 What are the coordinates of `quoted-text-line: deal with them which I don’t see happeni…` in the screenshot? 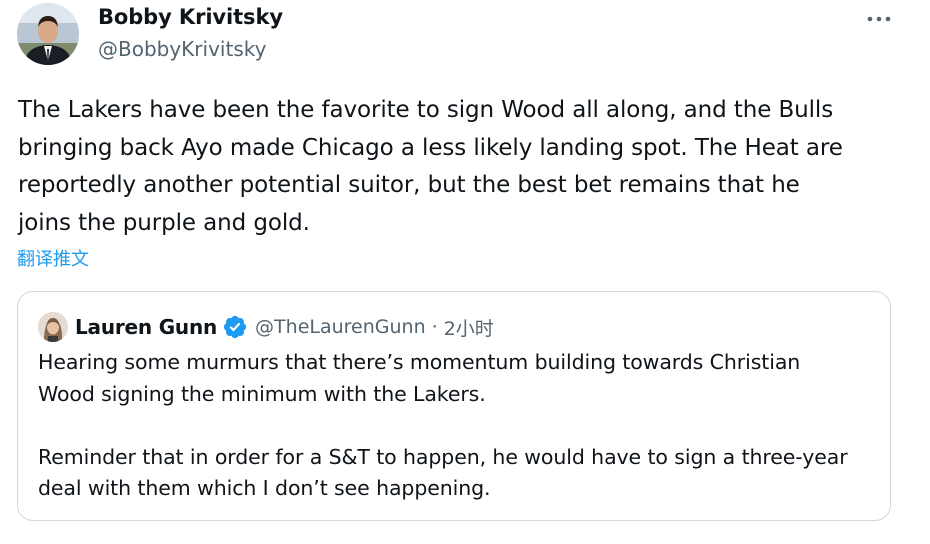 It's located at (264, 488).